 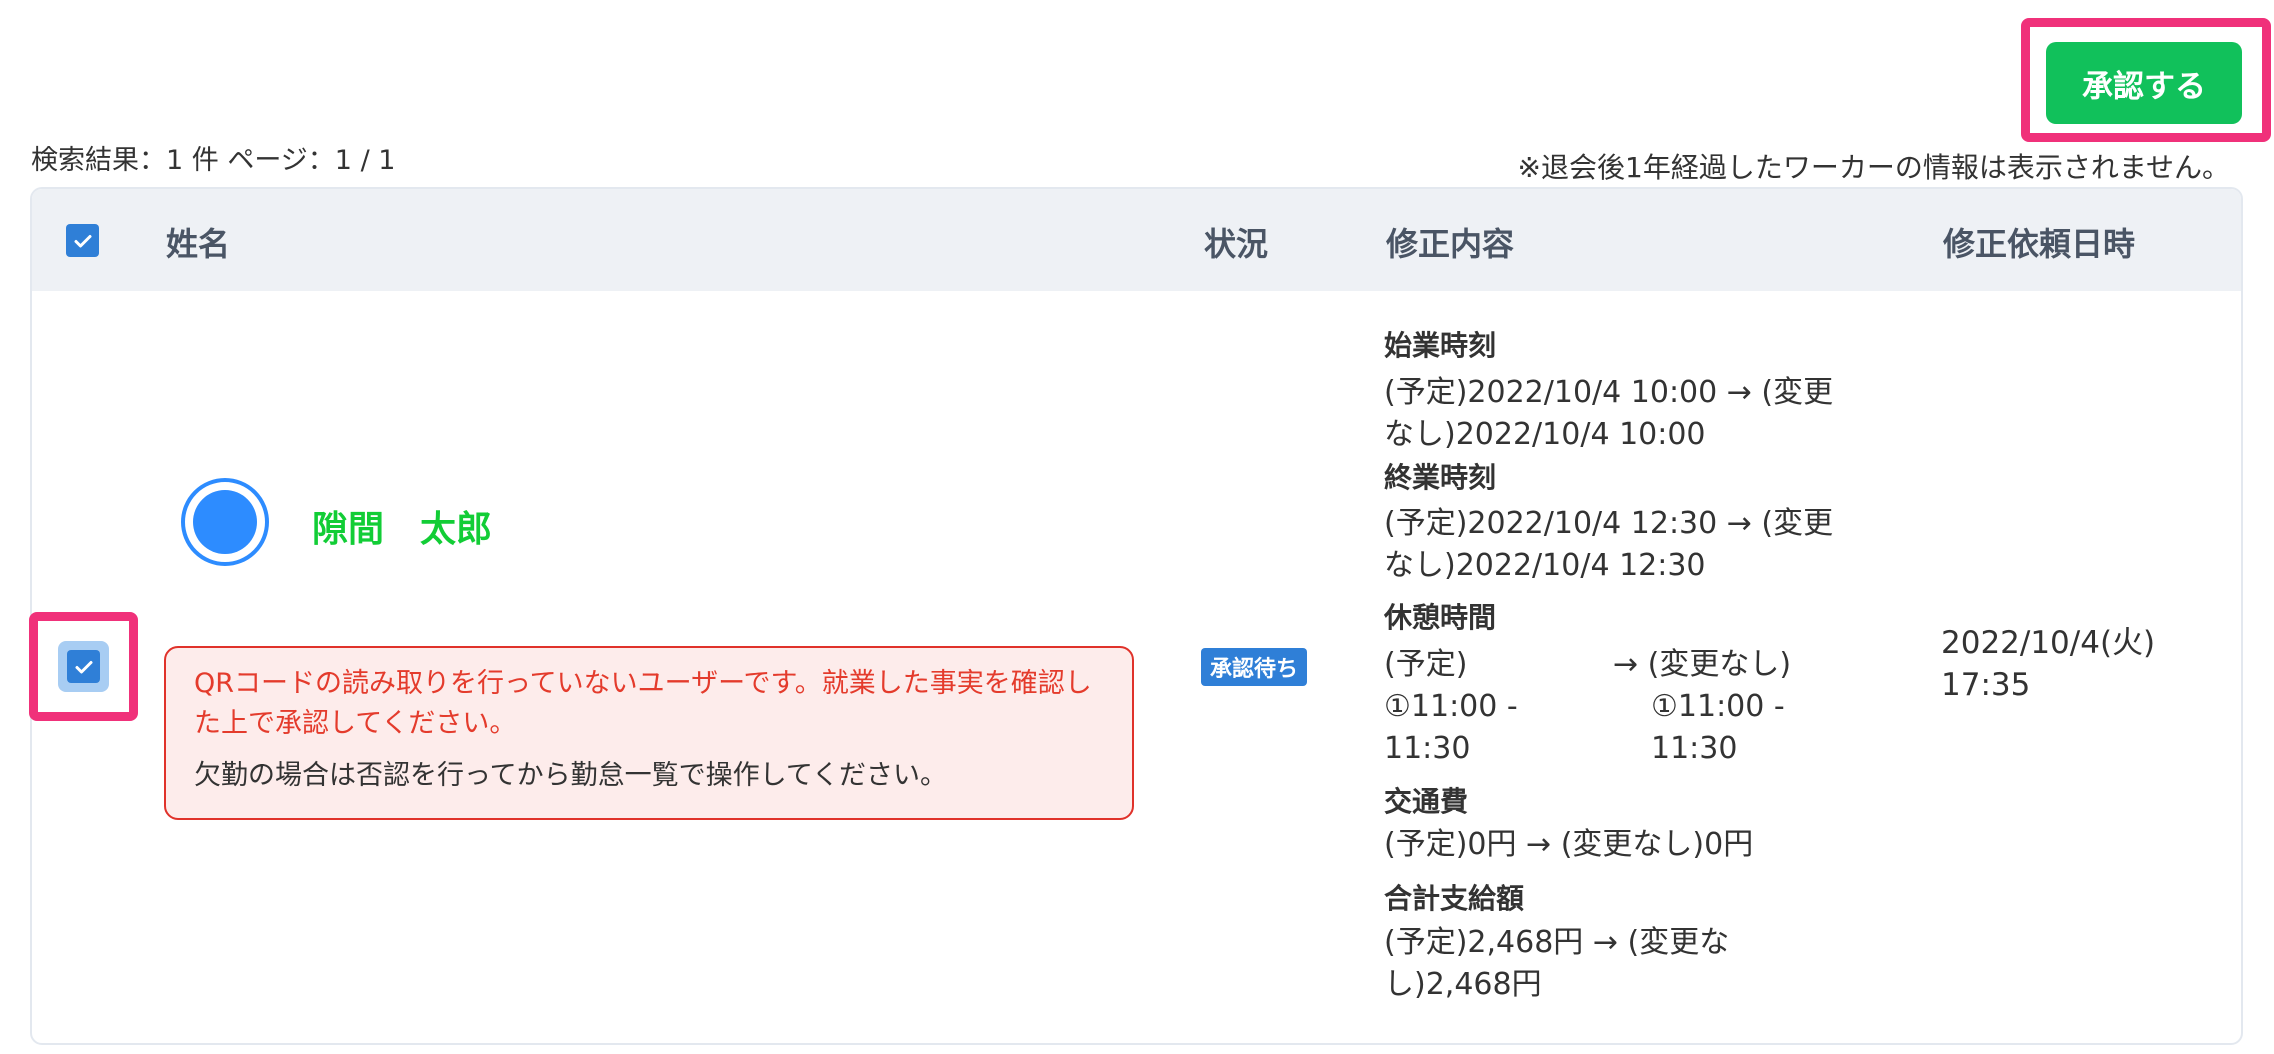 I want to click on break-after-label: → (変更なし), so click(x=1702, y=664).